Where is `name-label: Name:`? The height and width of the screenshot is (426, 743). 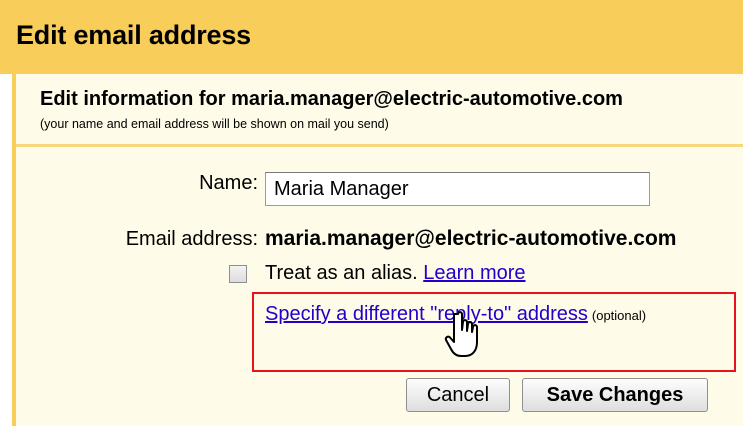
name-label: Name: is located at coordinates (228, 183).